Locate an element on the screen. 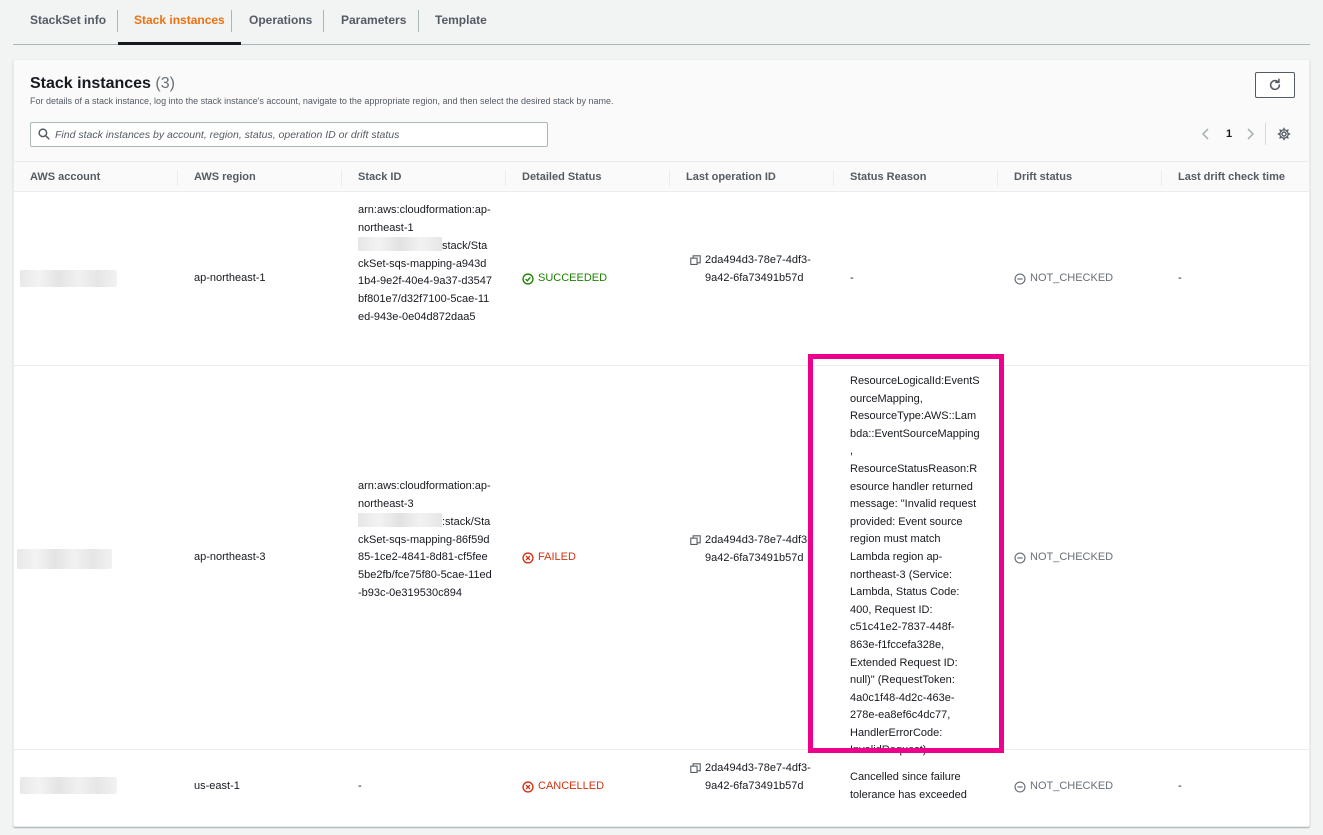 The width and height of the screenshot is (1323, 835). status-badge: SUCCEEDED is located at coordinates (564, 279).